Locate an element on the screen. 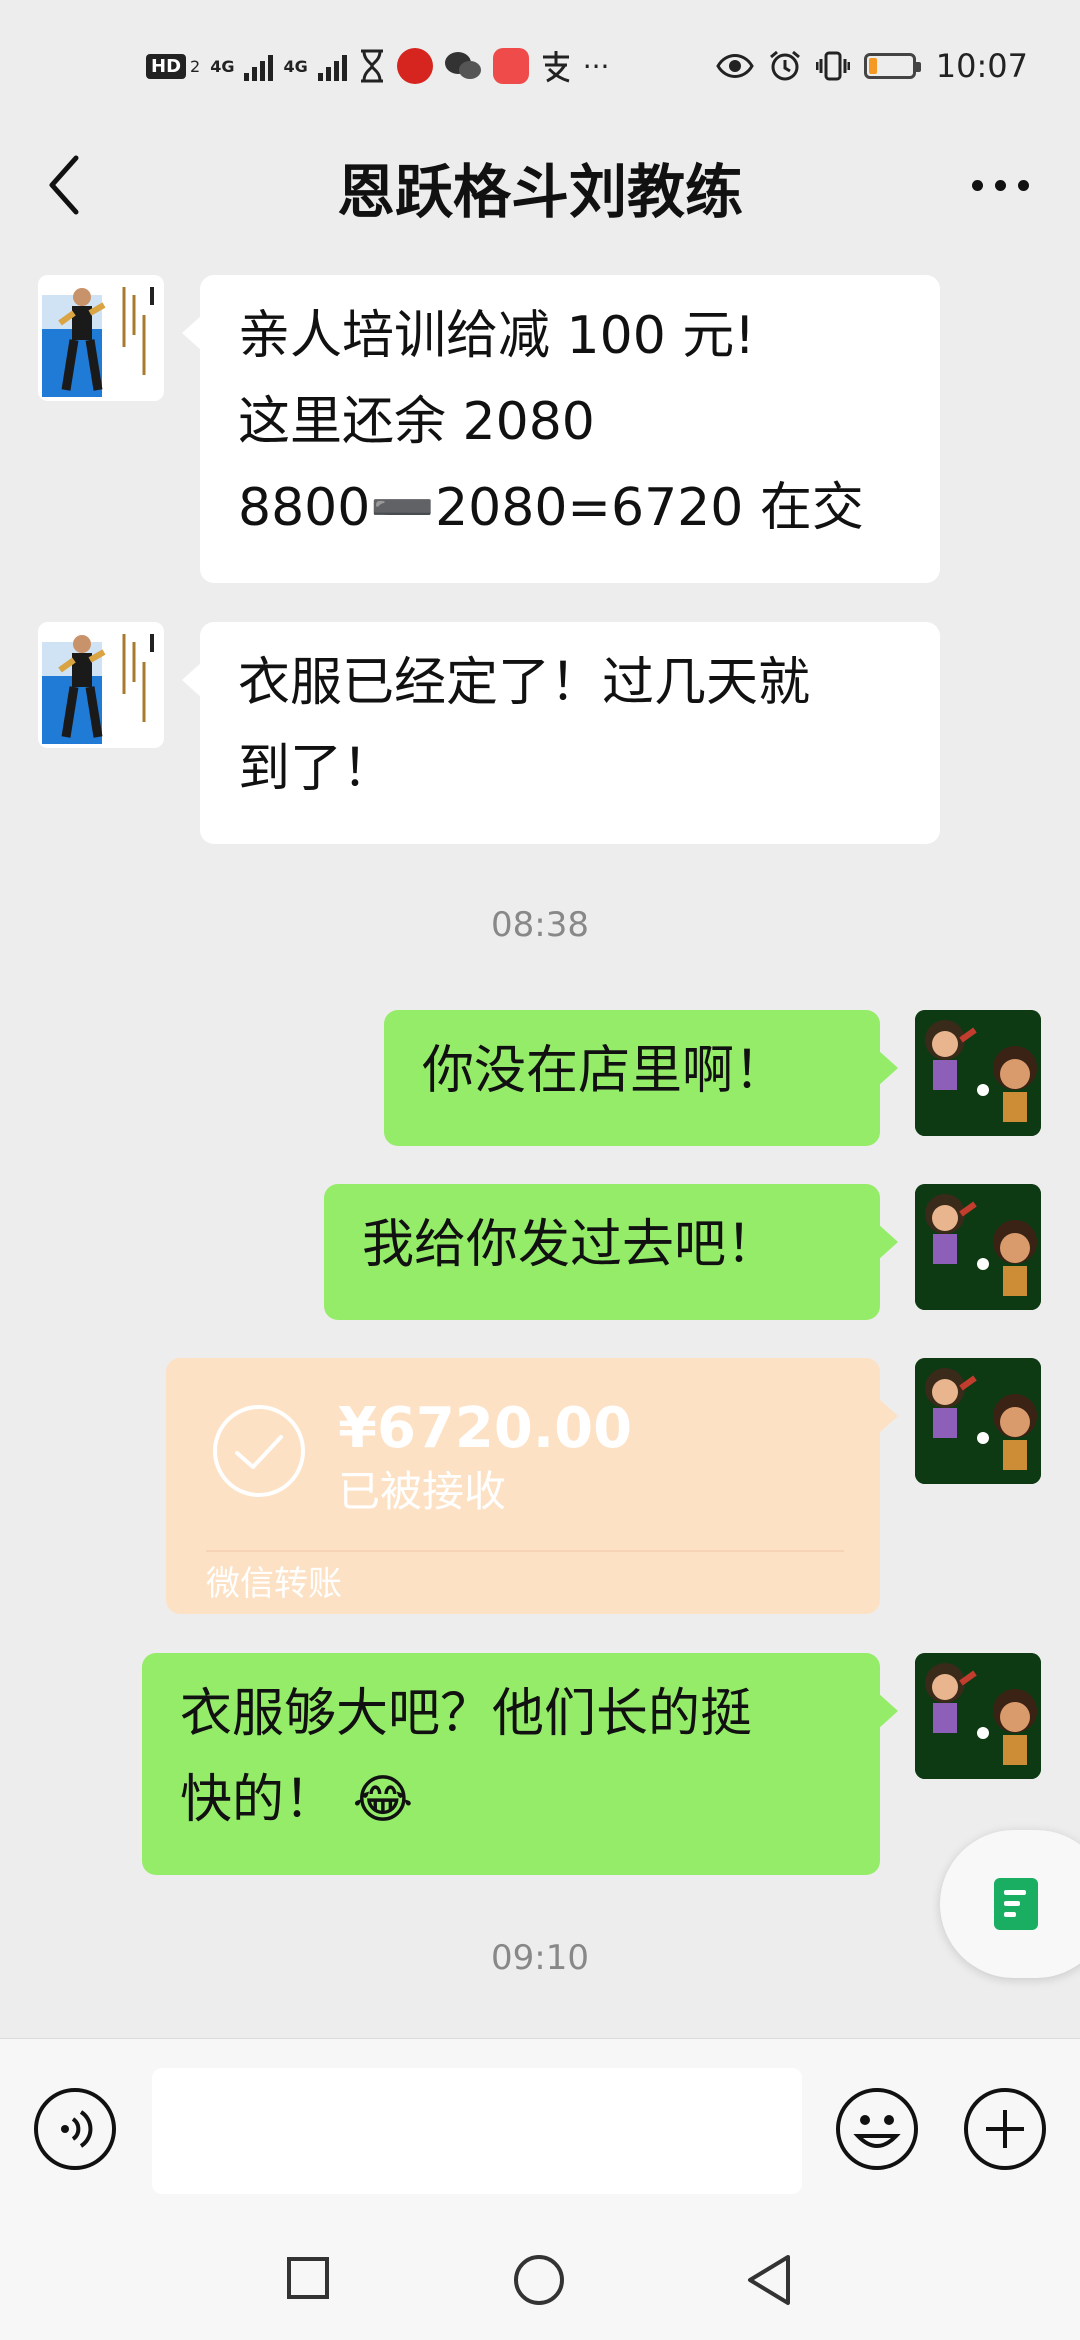 The width and height of the screenshot is (1080, 2340). message-text: 快的！ is located at coordinates (258, 1800).